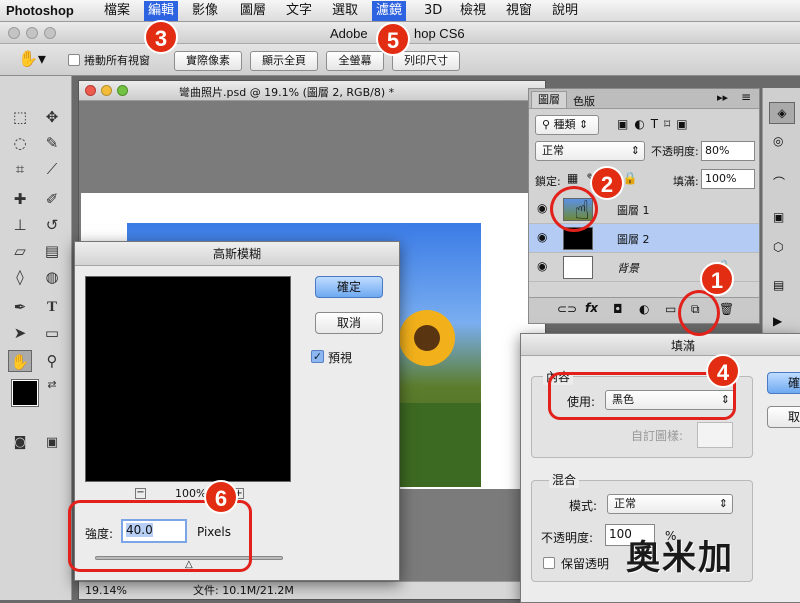 This screenshot has height=603, width=800. What do you see at coordinates (299, 11) in the screenshot?
I see `menu-type: 文字` at bounding box center [299, 11].